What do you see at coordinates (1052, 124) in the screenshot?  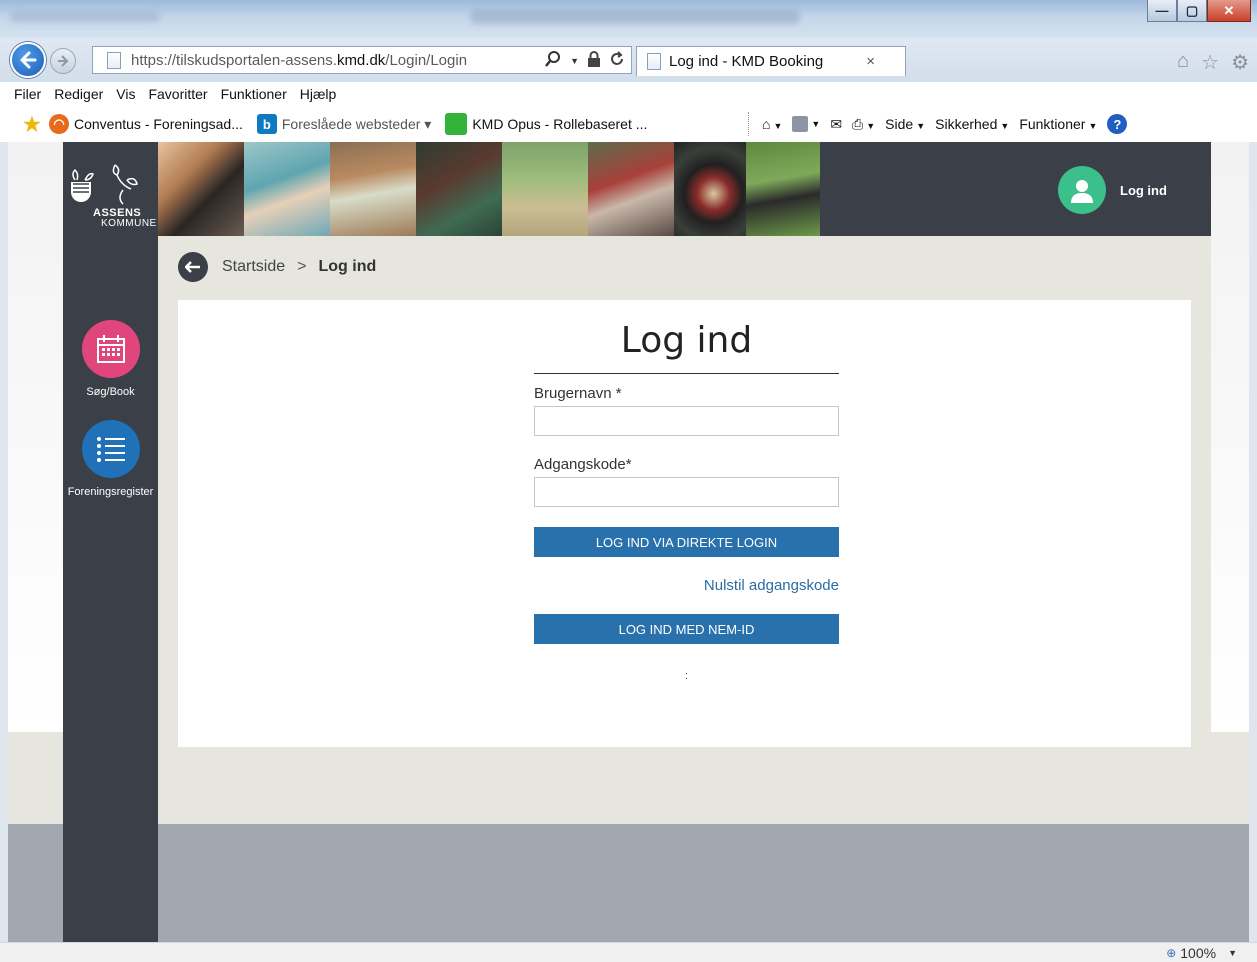 I see `funktioner-menu-label: Funktioner` at bounding box center [1052, 124].